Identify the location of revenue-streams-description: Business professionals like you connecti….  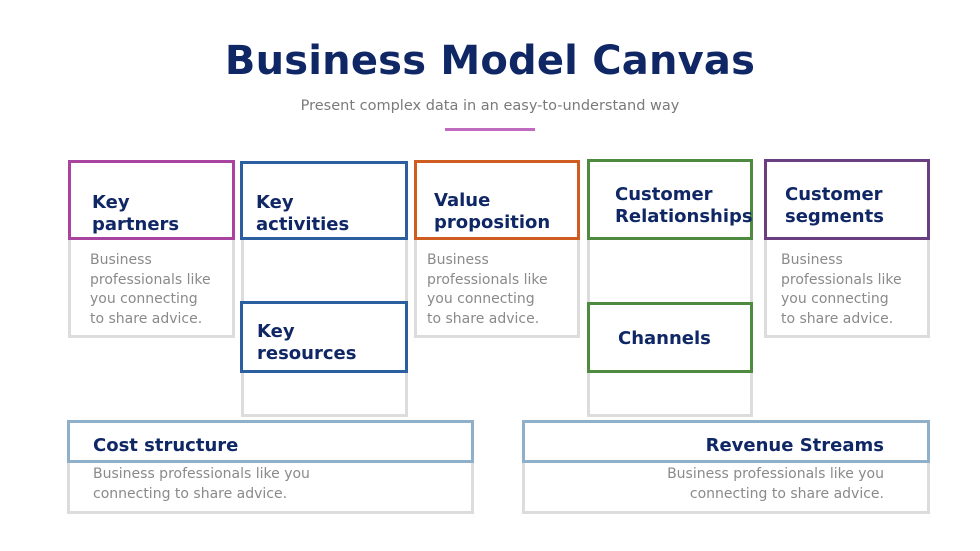
(775, 484).